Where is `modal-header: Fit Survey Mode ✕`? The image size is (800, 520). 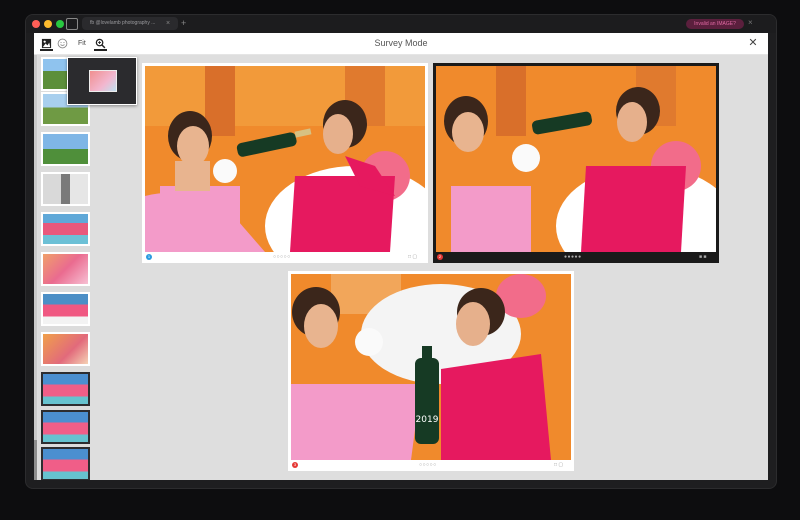 modal-header: Fit Survey Mode ✕ is located at coordinates (401, 44).